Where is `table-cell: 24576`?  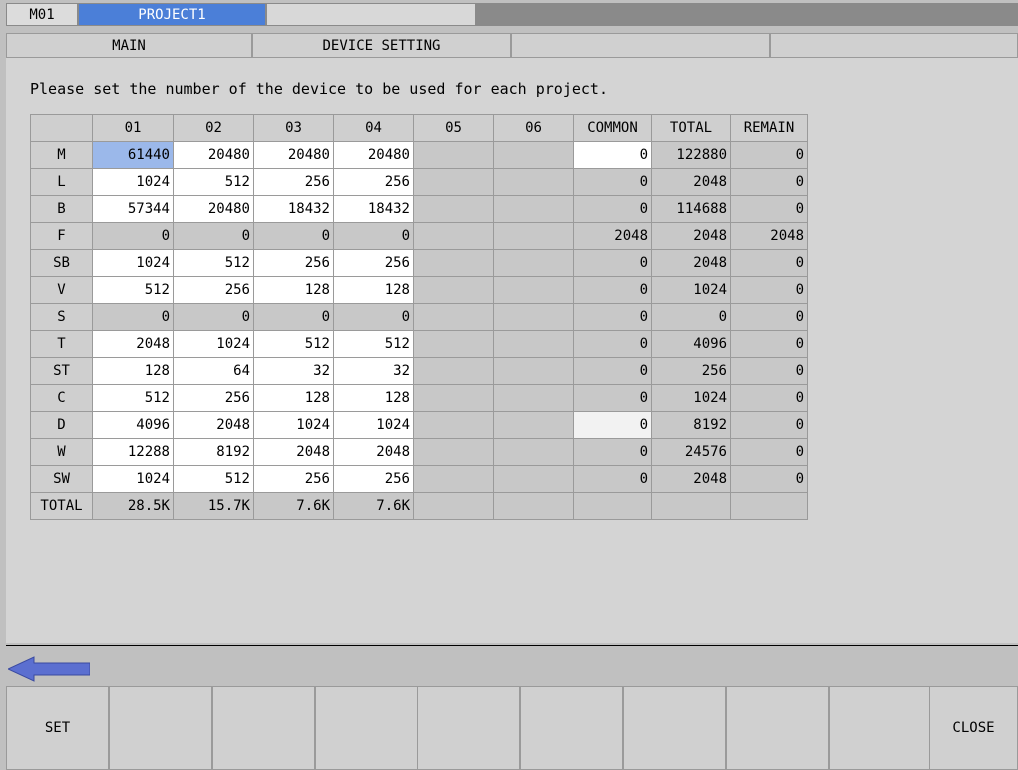 table-cell: 24576 is located at coordinates (691, 452).